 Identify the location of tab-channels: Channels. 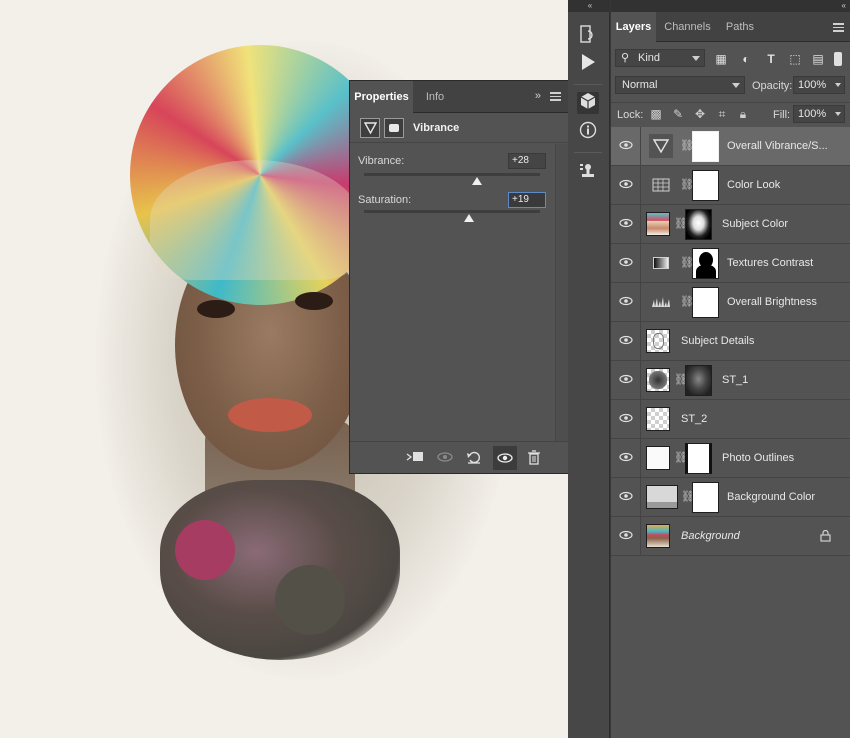
(687, 27).